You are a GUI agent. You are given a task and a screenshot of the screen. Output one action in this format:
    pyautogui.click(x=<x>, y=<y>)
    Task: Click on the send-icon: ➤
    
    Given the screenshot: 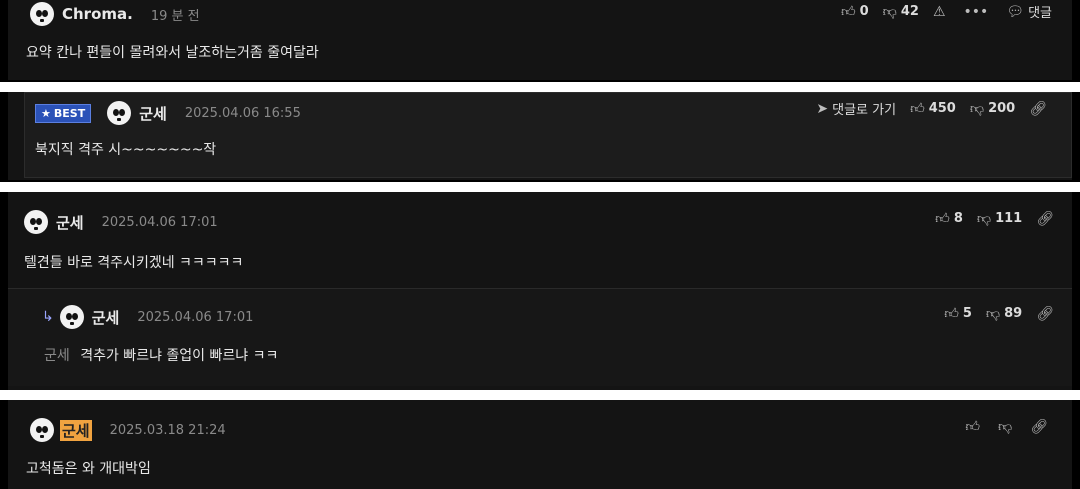 What is the action you would take?
    pyautogui.click(x=822, y=108)
    